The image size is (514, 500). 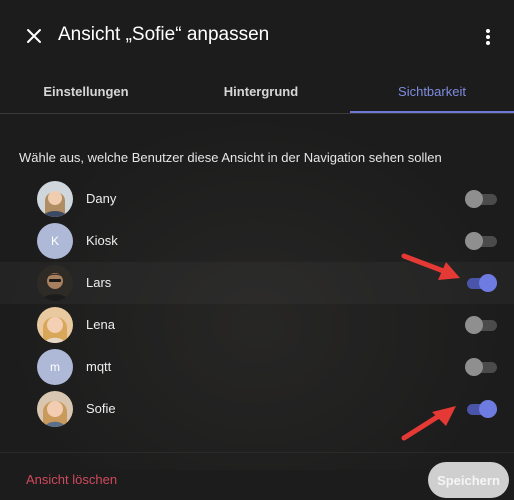 I want to click on avatar-lars, so click(x=55, y=283).